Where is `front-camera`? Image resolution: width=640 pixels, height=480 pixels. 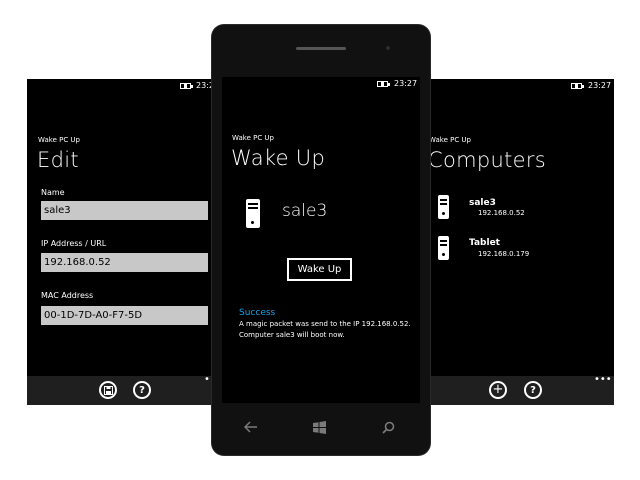
front-camera is located at coordinates (388, 48).